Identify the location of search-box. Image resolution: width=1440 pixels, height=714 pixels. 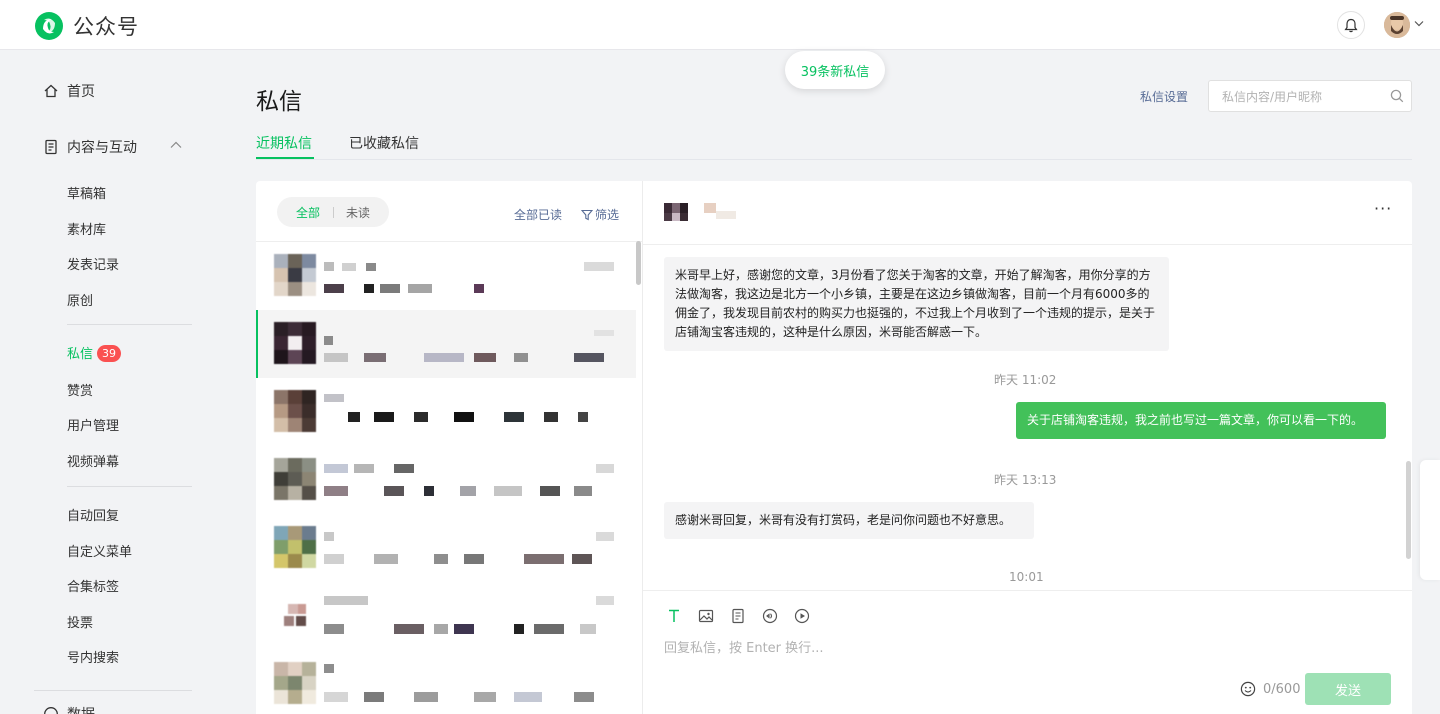
(1310, 96).